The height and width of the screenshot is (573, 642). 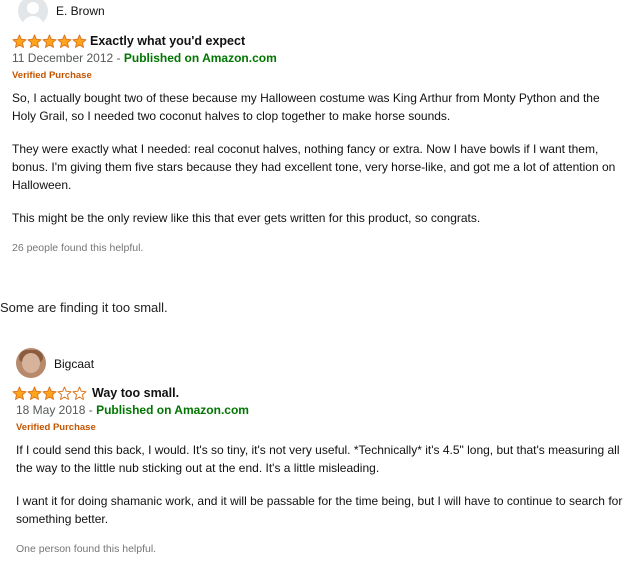 What do you see at coordinates (80, 11) in the screenshot?
I see `reviewer-name: E. Brown` at bounding box center [80, 11].